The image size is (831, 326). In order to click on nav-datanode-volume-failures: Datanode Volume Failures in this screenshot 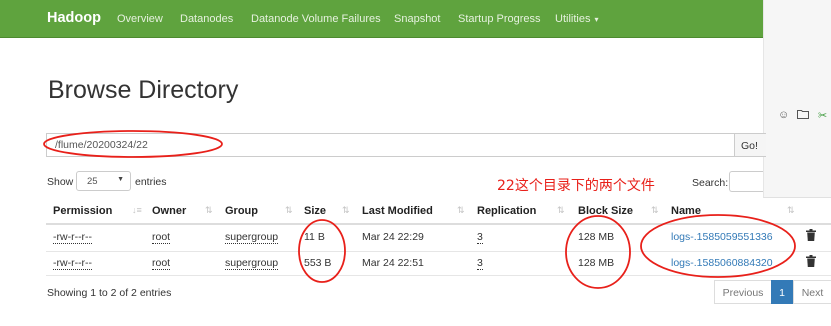, I will do `click(316, 19)`.